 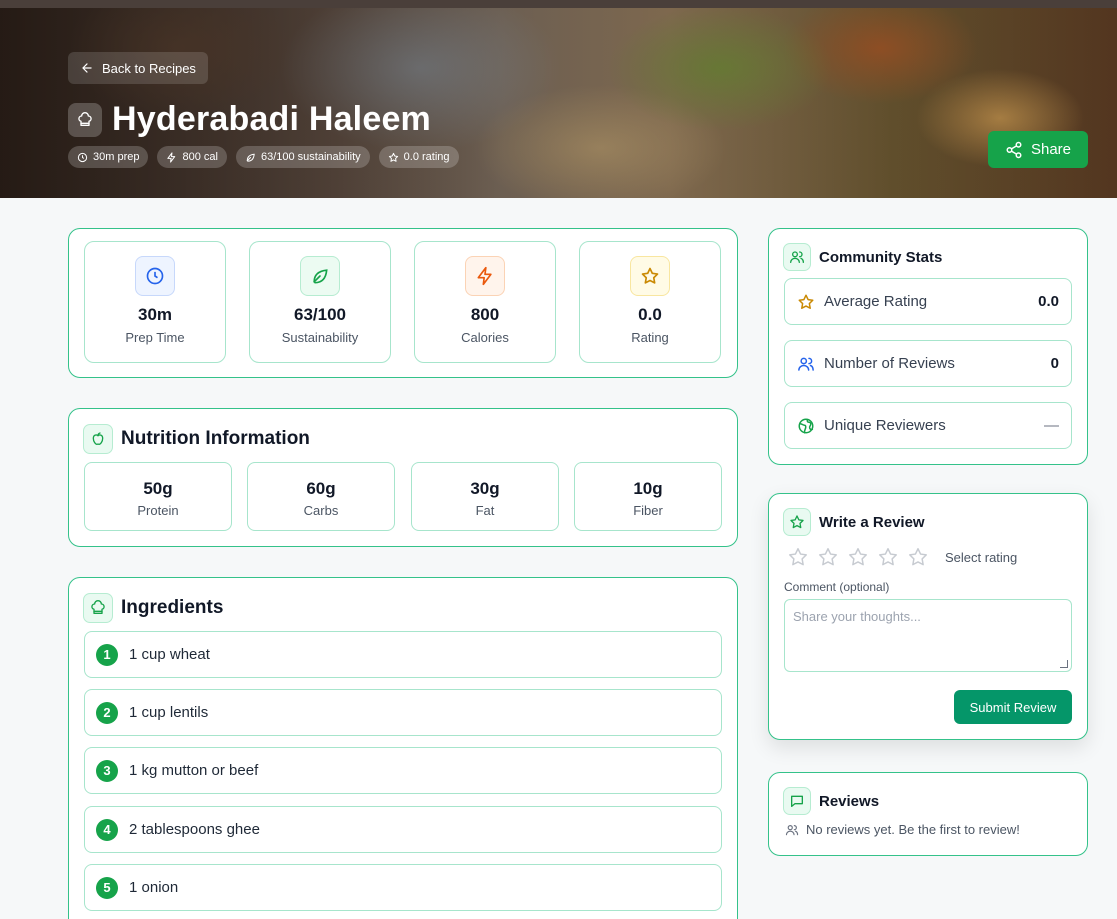 What do you see at coordinates (913, 829) in the screenshot?
I see `empty-reviews-text: No reviews yet. Be the first to review!` at bounding box center [913, 829].